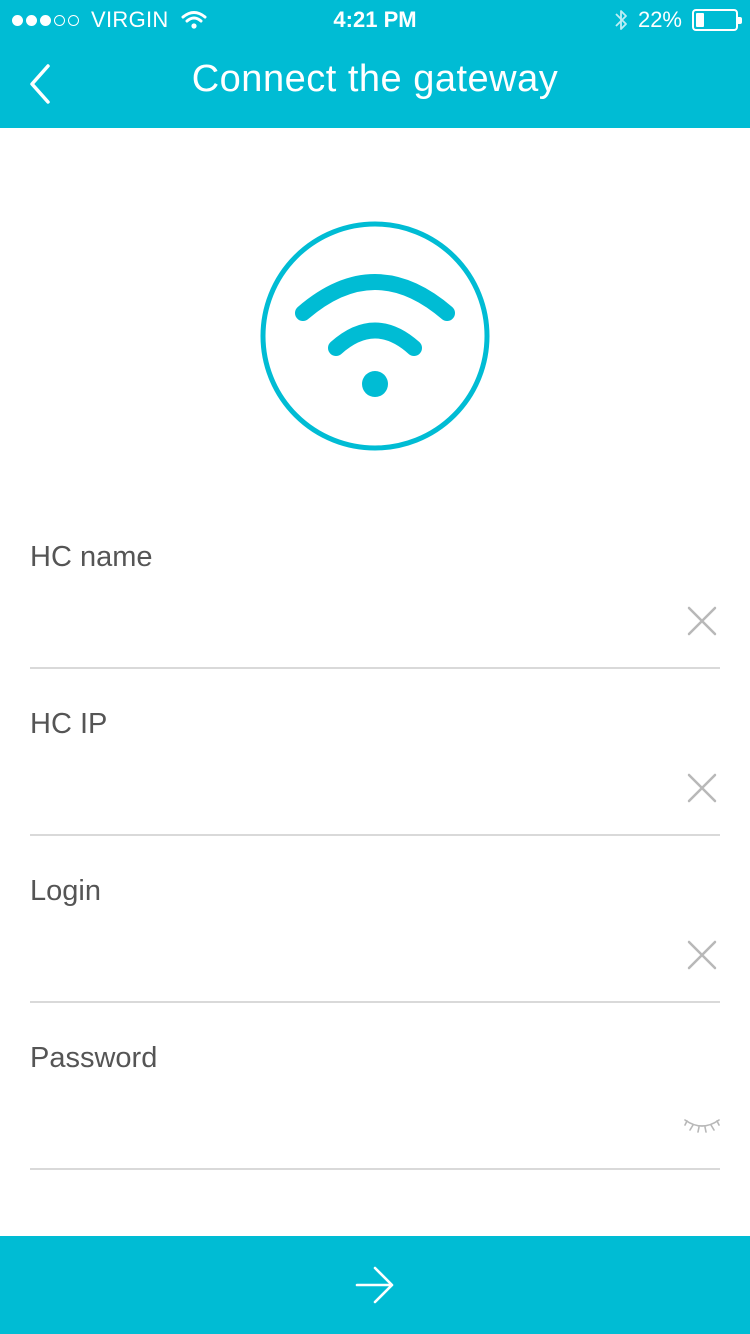  I want to click on clear-hc-ip-button, so click(702, 788).